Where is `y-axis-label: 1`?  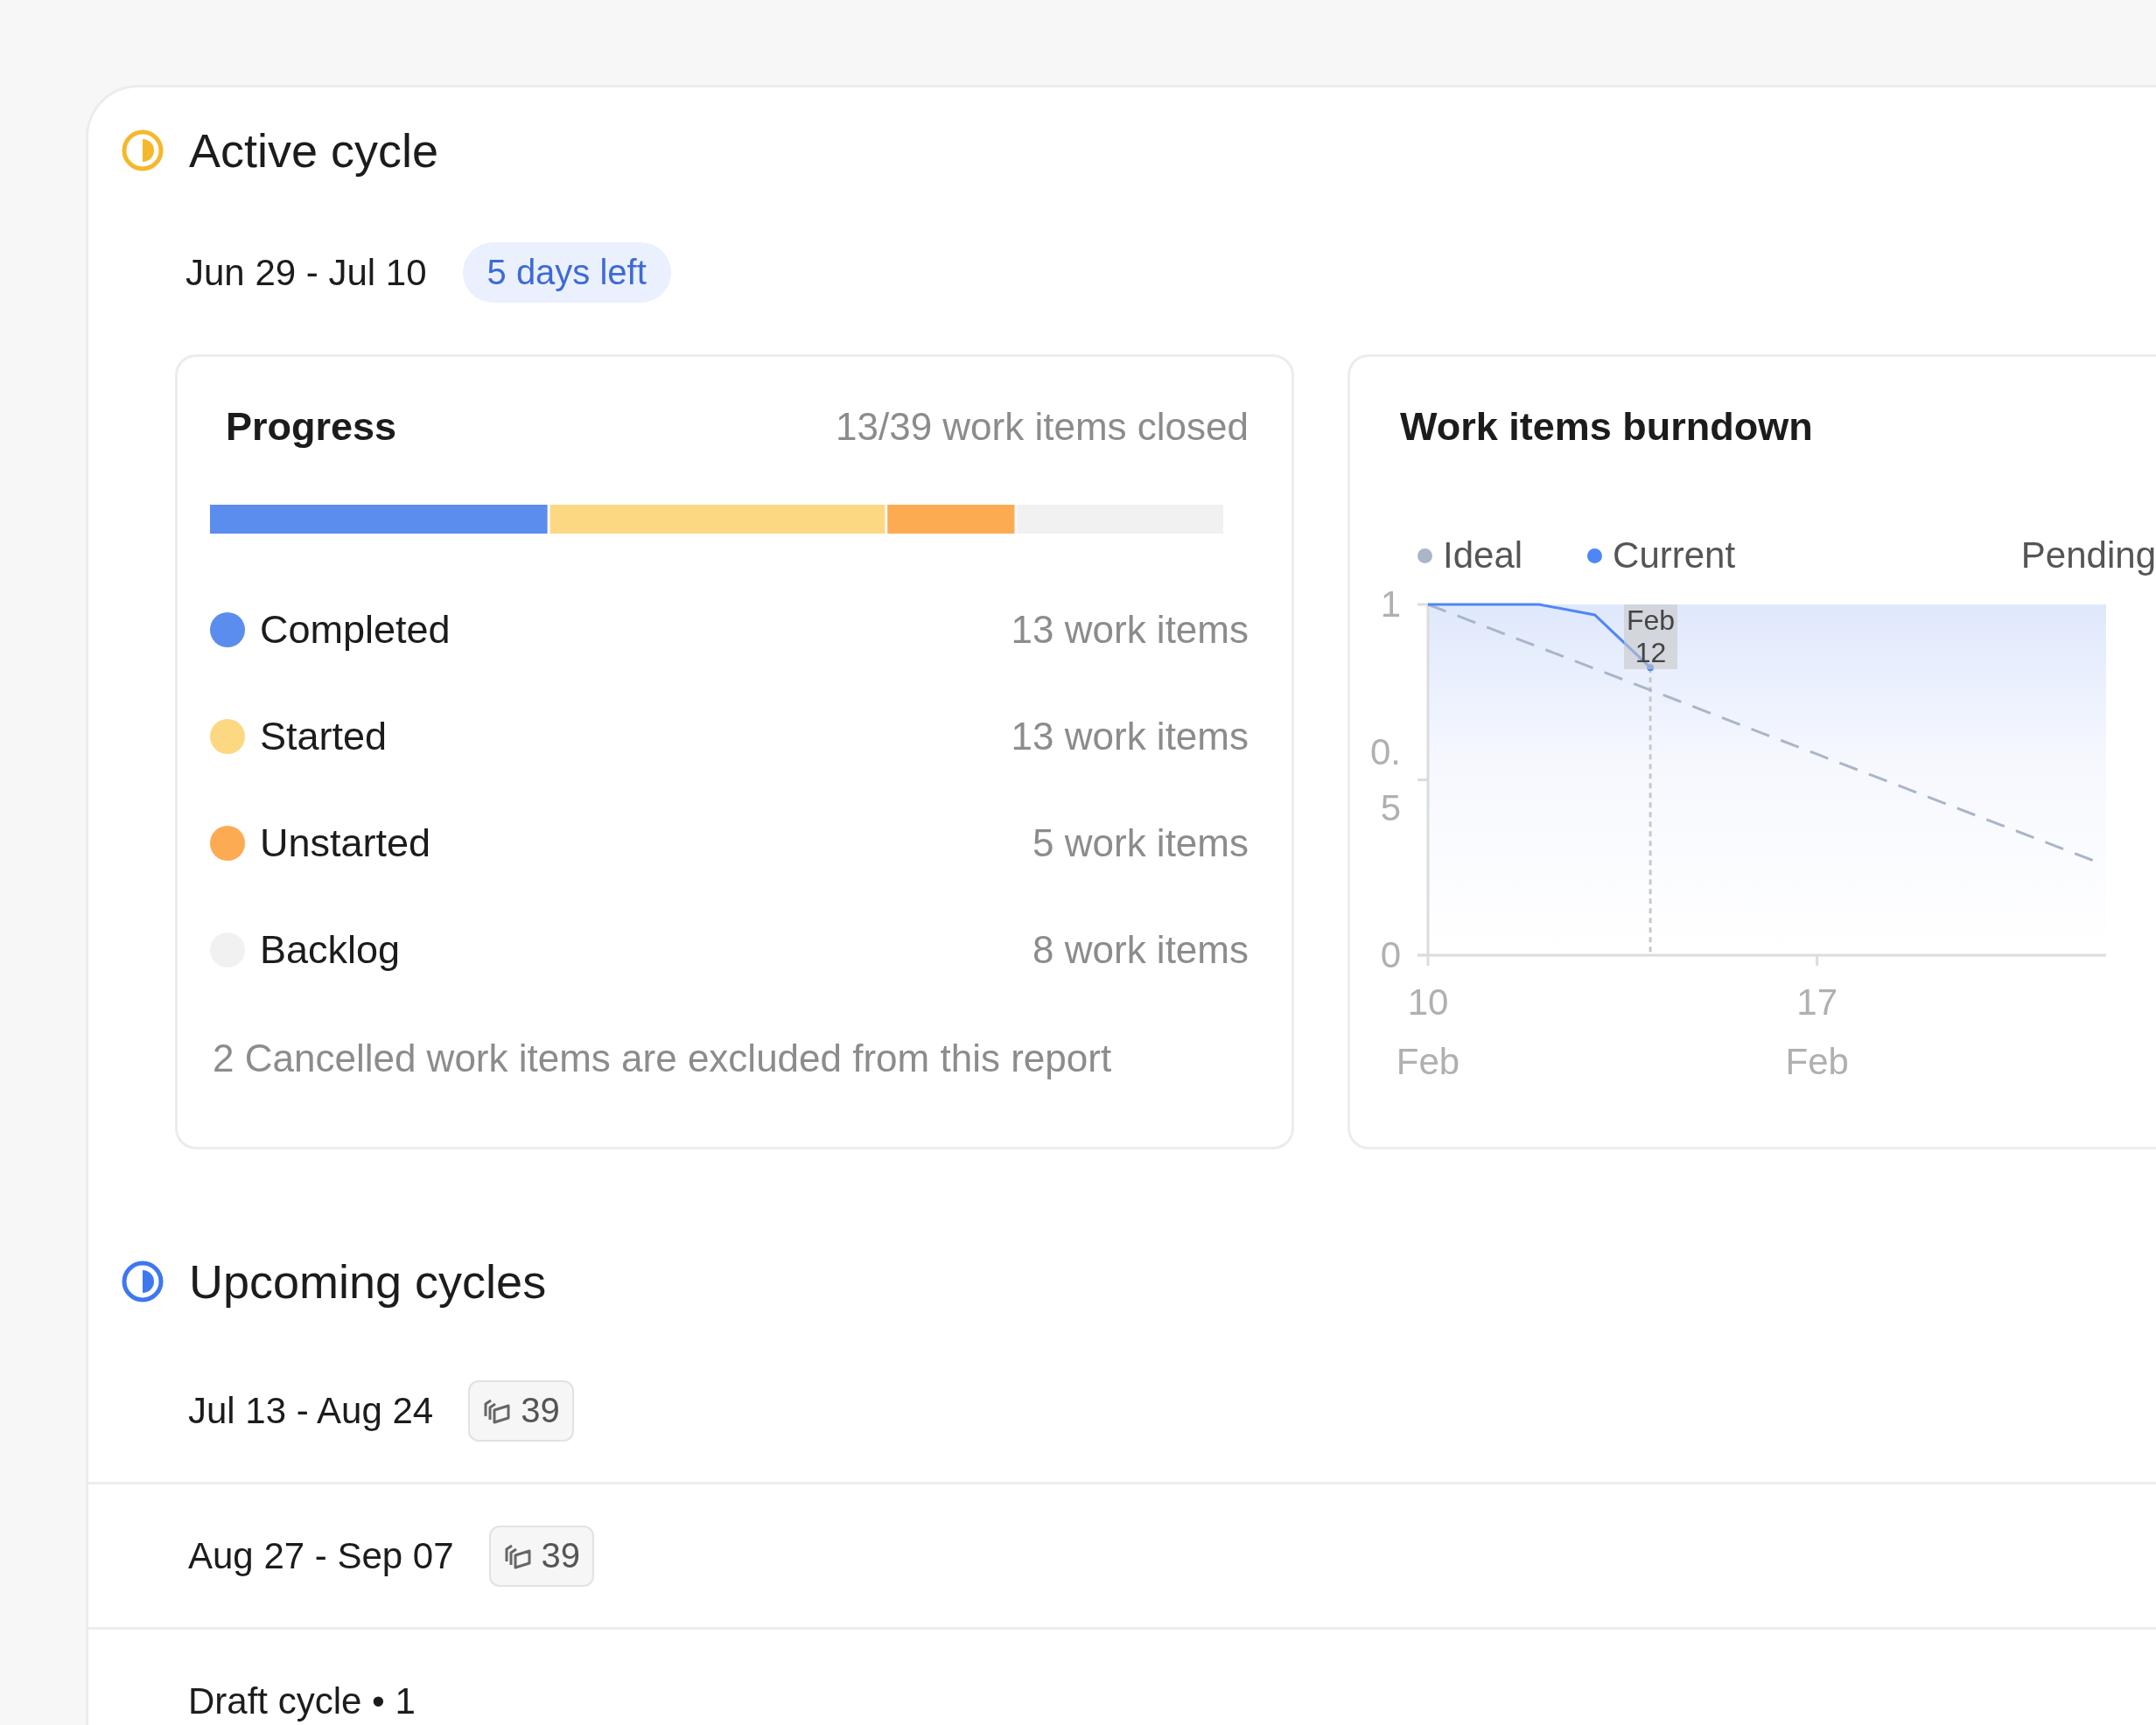
y-axis-label: 1 is located at coordinates (1390, 604).